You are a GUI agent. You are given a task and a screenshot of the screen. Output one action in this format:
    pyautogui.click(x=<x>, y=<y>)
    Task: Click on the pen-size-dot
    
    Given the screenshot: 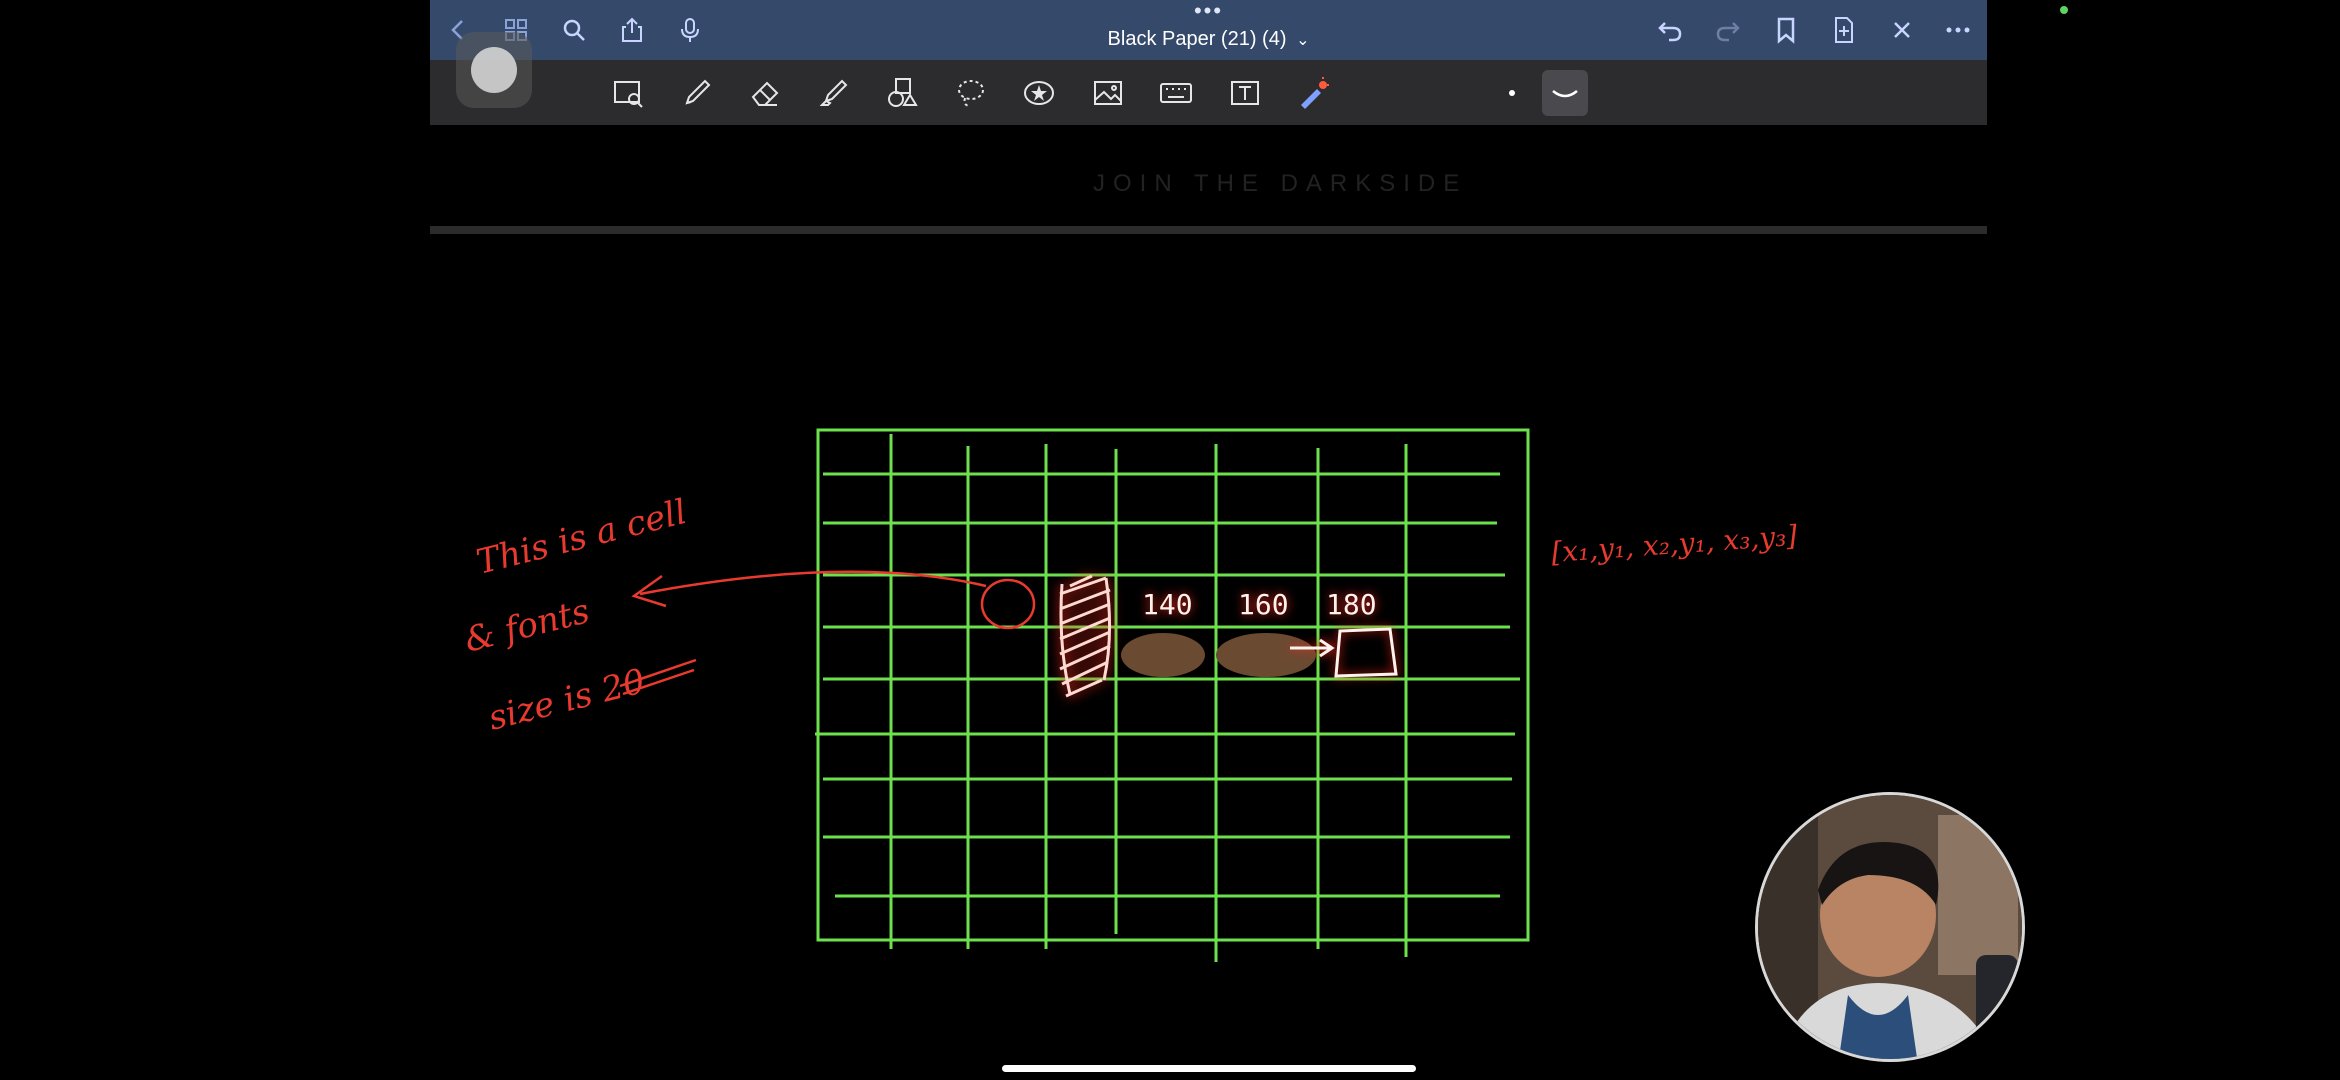 What is the action you would take?
    pyautogui.click(x=1512, y=93)
    